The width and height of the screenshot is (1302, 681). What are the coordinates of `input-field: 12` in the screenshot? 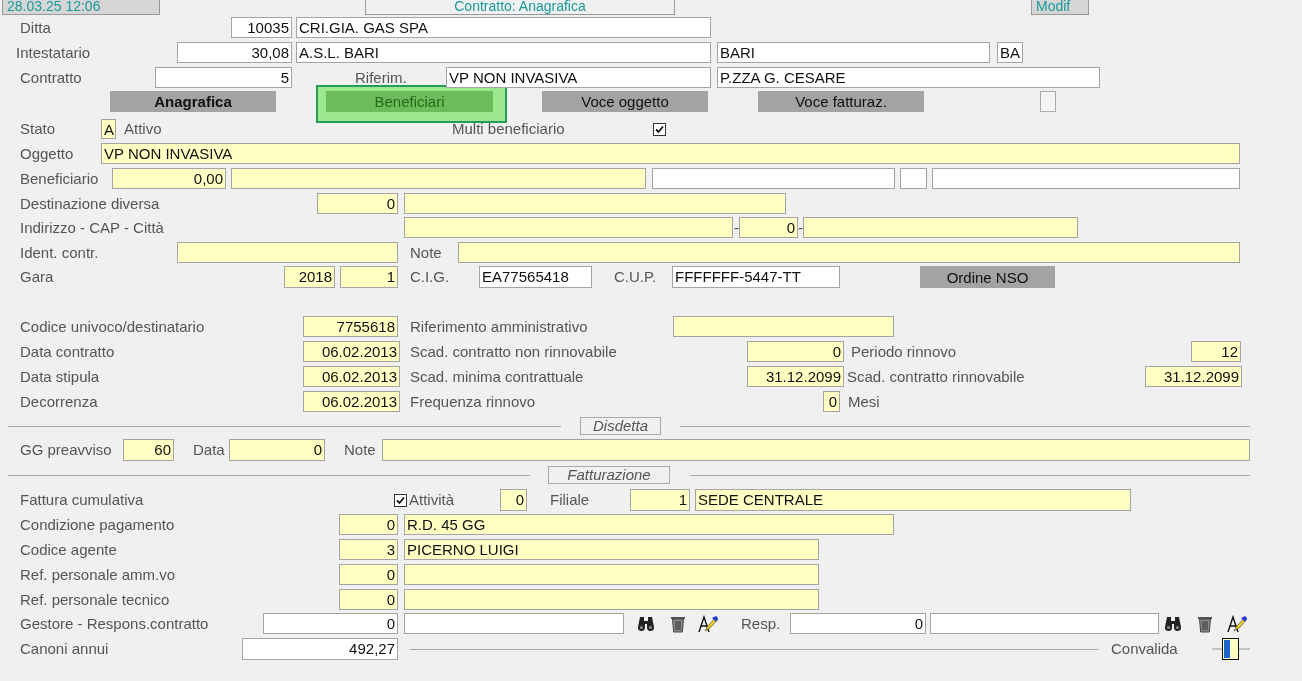 It's located at (1216, 351).